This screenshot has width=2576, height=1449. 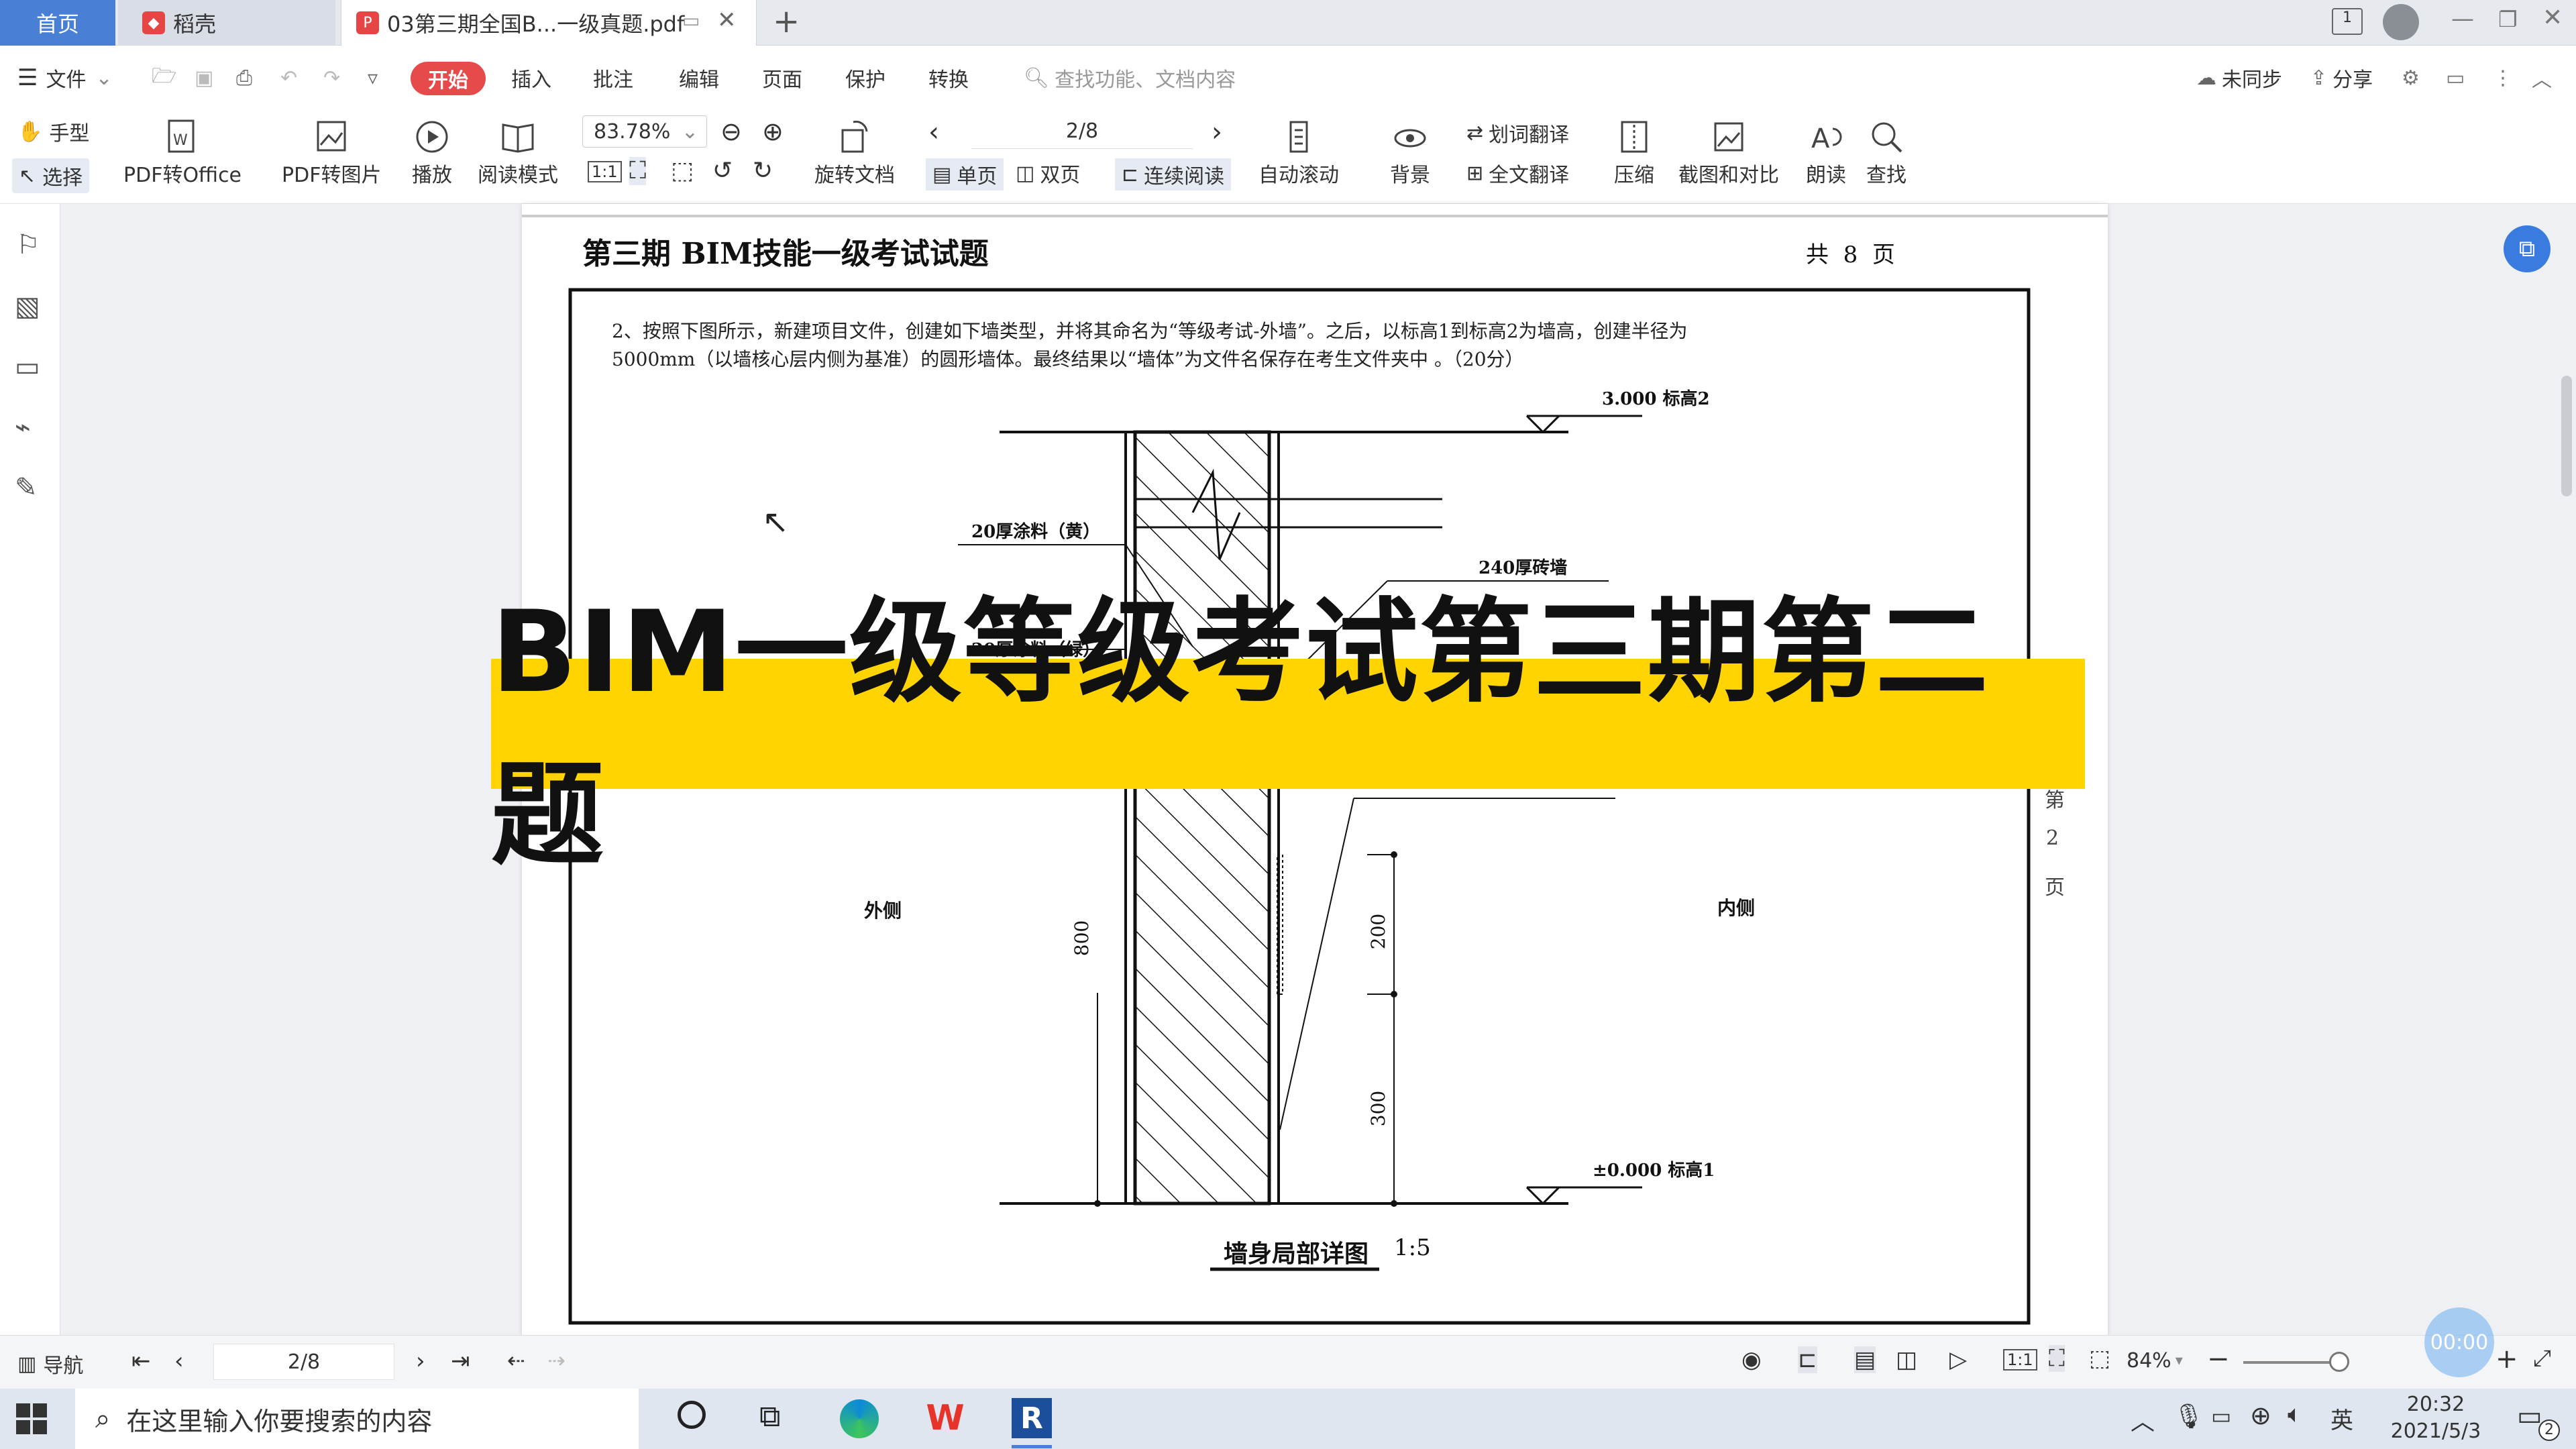 What do you see at coordinates (51, 175) in the screenshot?
I see `select-tool: ↖ 选择` at bounding box center [51, 175].